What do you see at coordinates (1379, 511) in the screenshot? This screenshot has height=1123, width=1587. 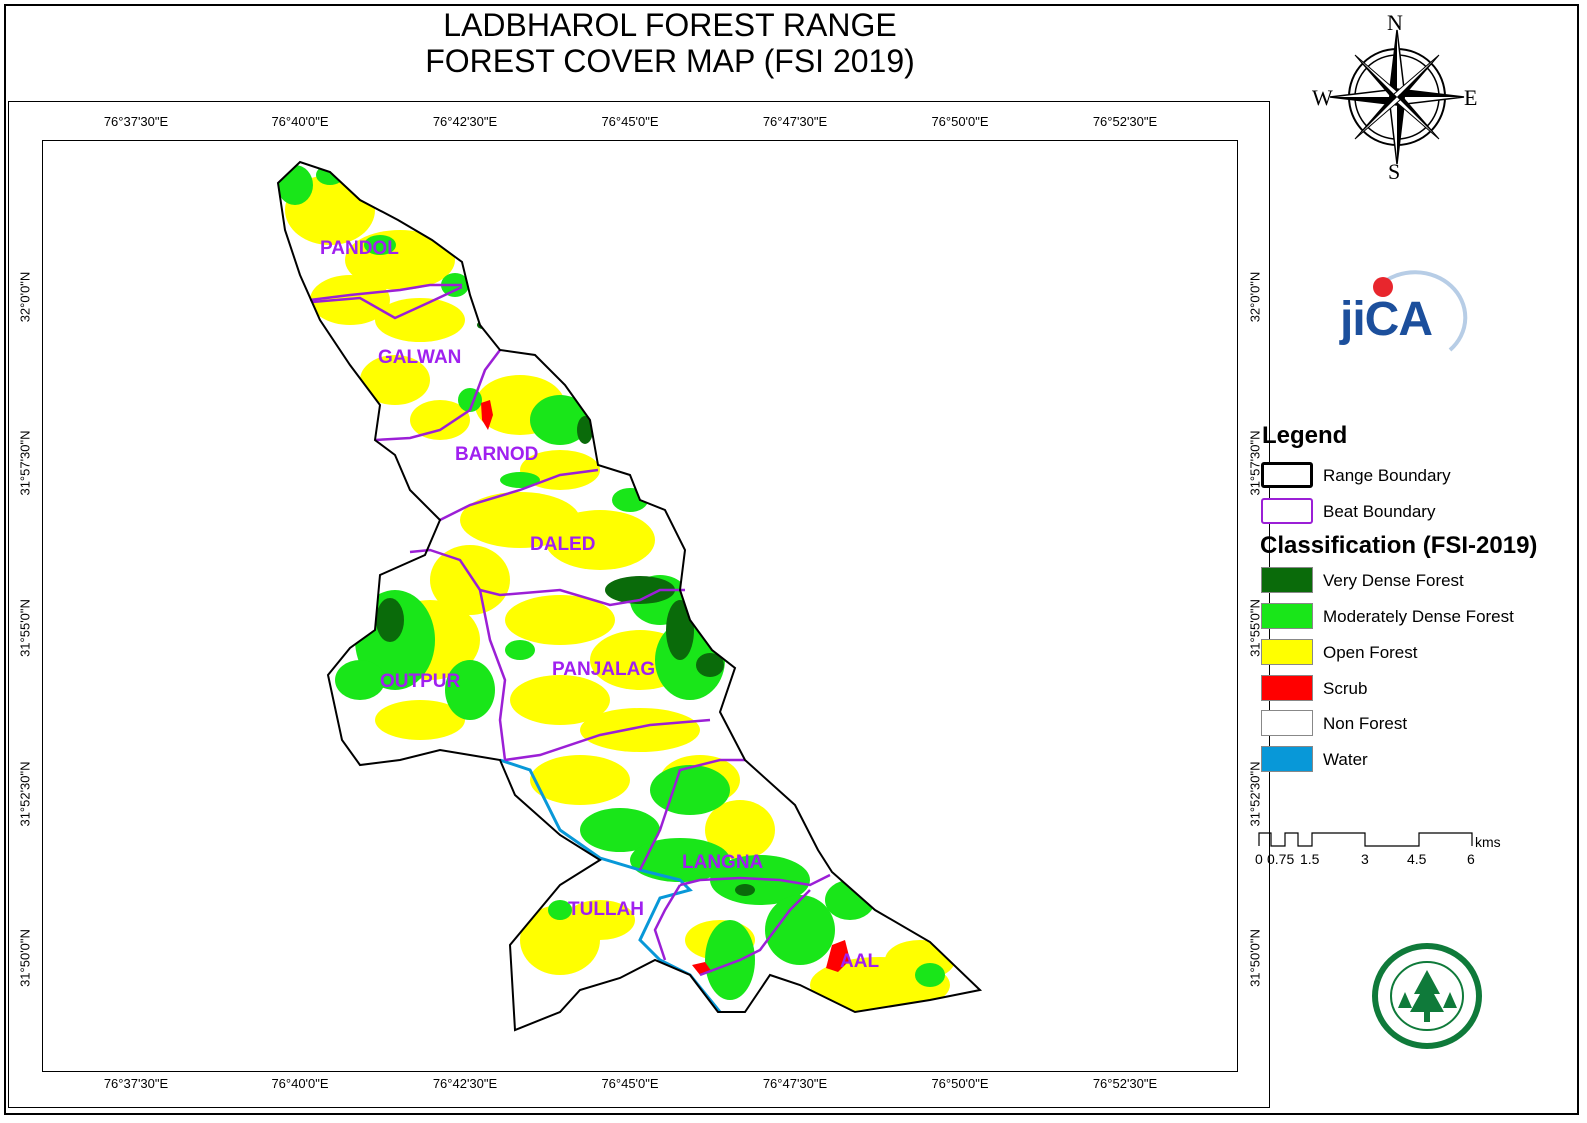 I see `legend-label: Beat Boundary` at bounding box center [1379, 511].